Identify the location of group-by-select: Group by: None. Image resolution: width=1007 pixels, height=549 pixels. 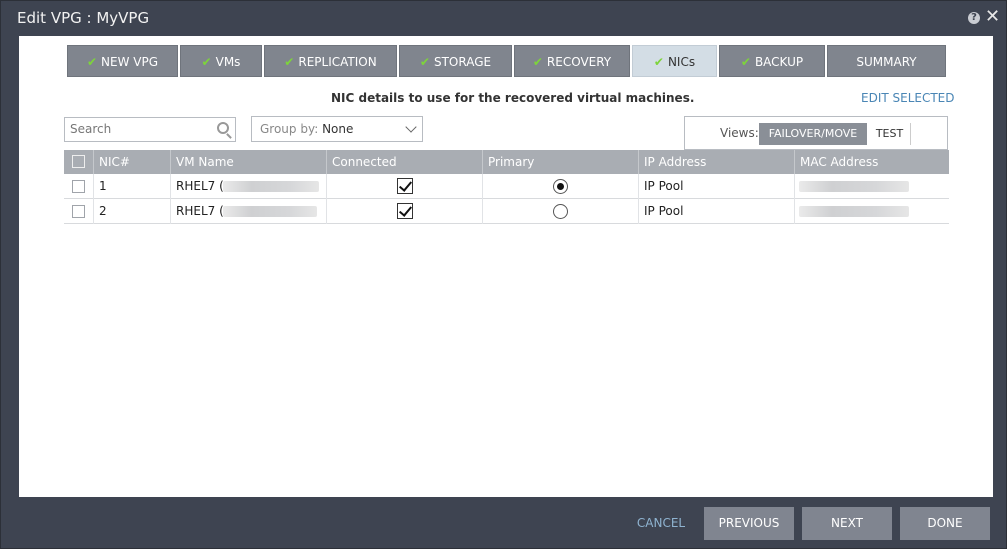
(337, 129).